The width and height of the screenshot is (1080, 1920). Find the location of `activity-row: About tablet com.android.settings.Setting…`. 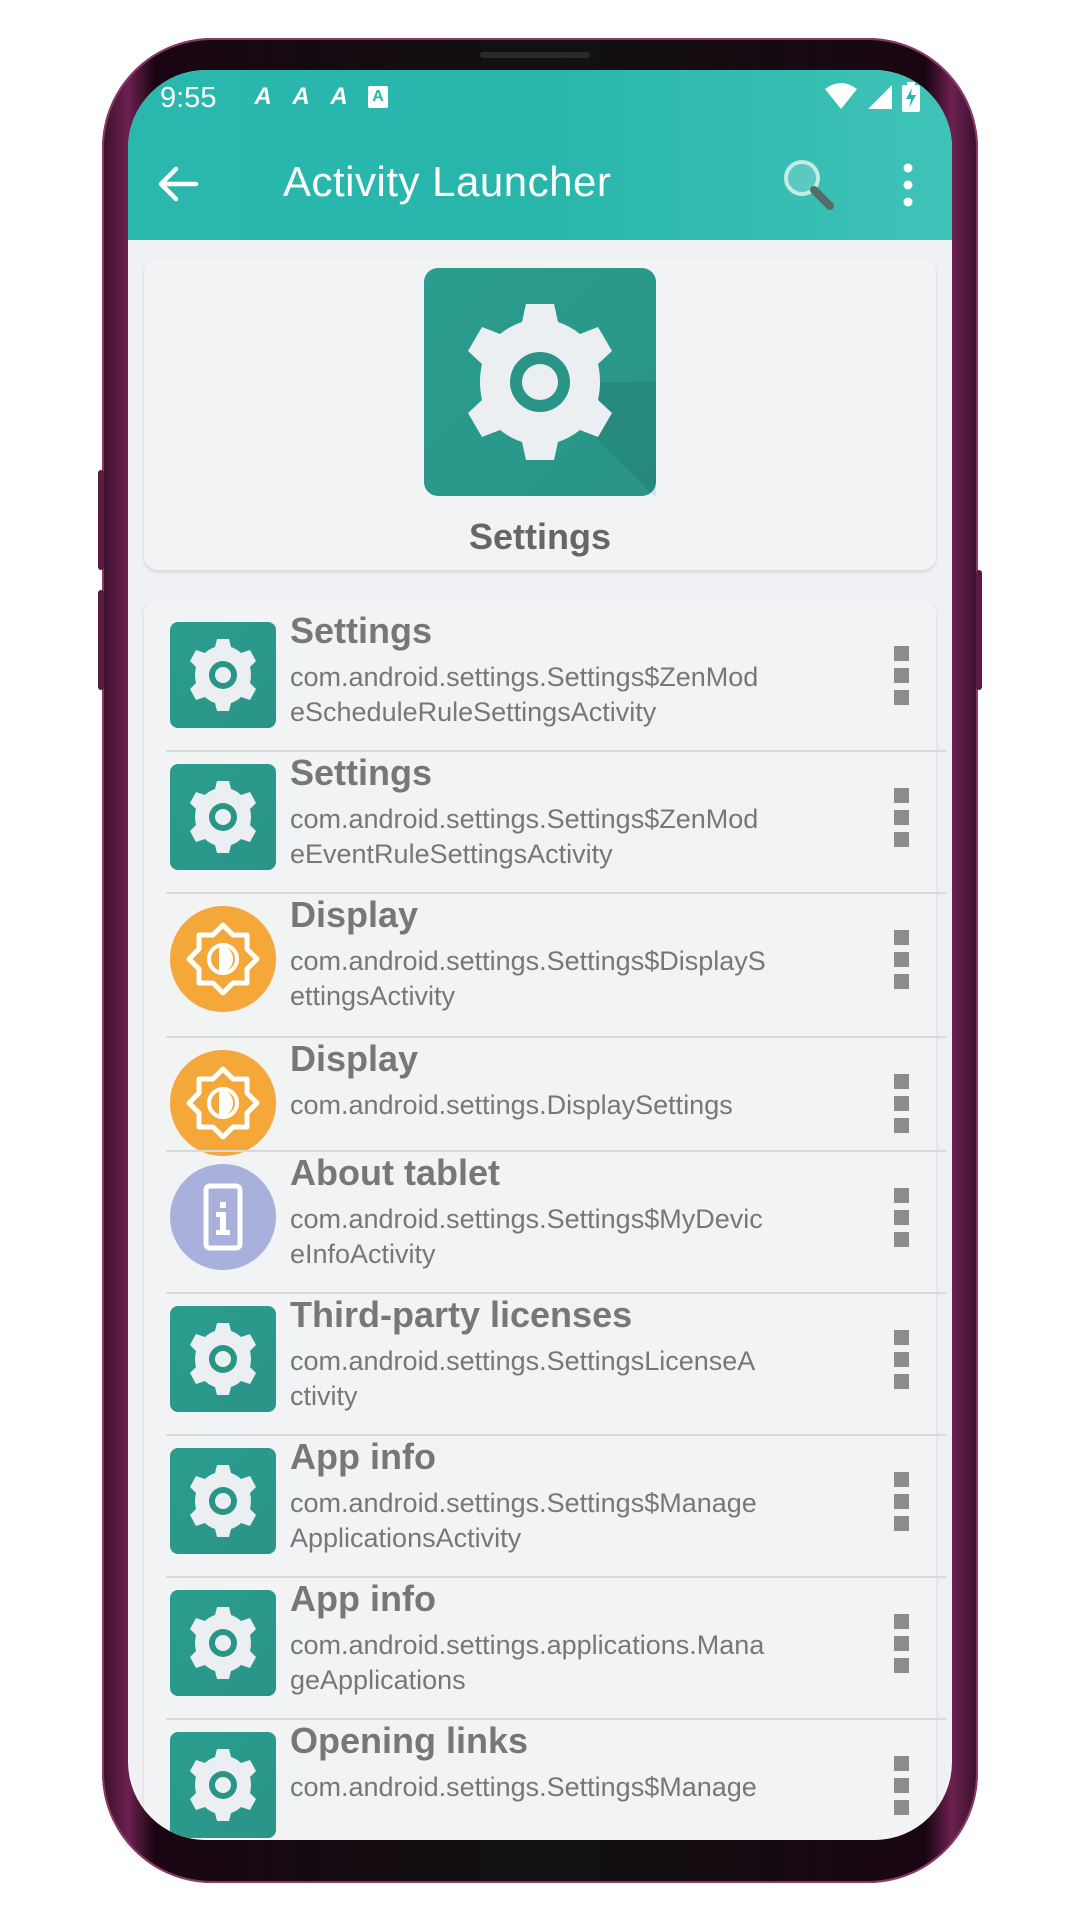

activity-row: About tablet com.android.settings.Setting… is located at coordinates (556, 1221).